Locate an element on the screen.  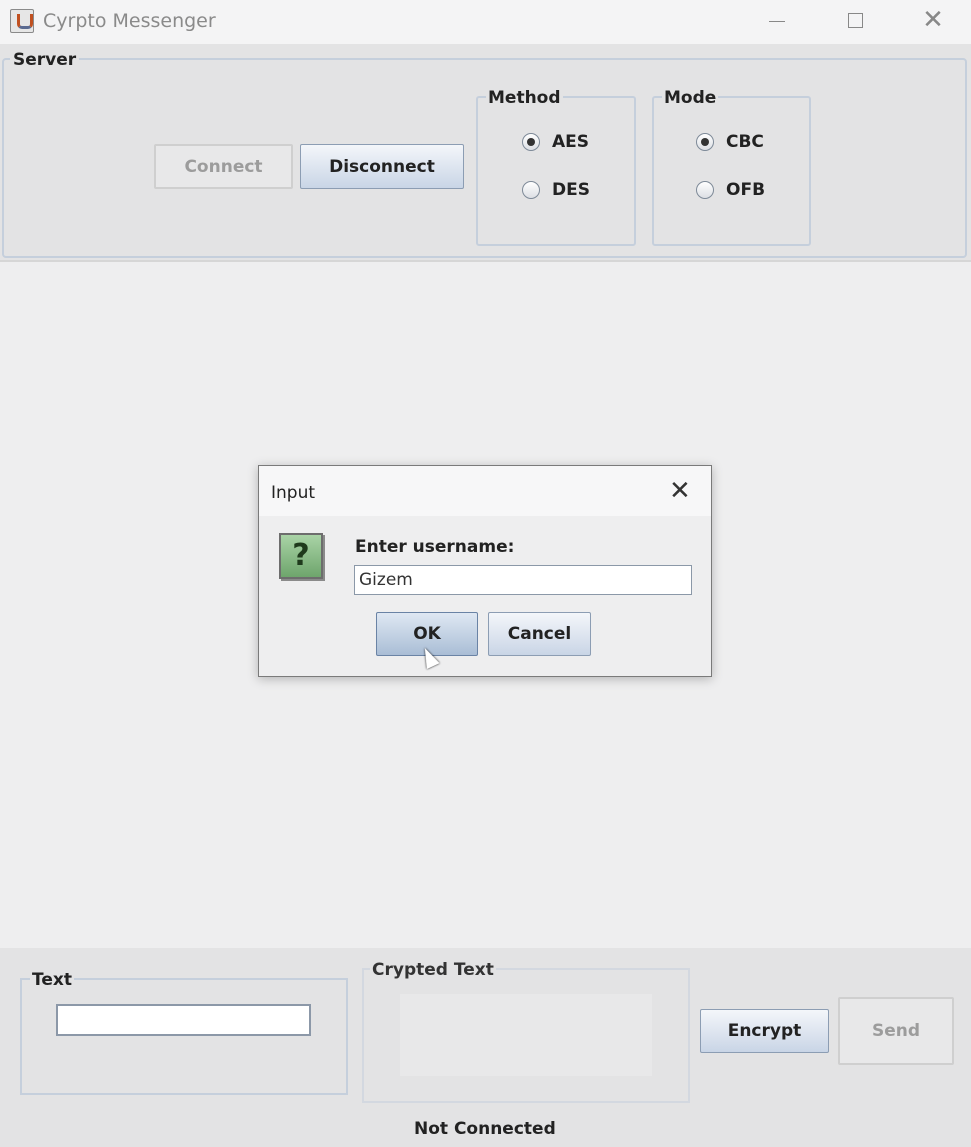
crypted-text-area is located at coordinates (526, 1035).